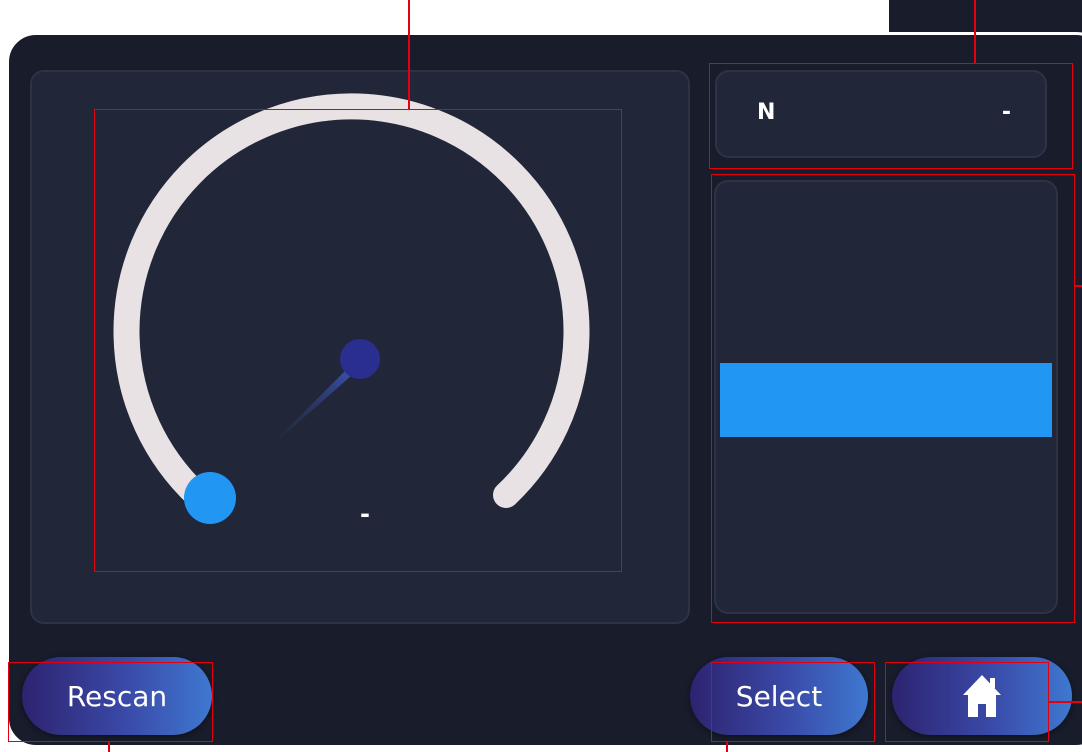 The width and height of the screenshot is (1082, 752). What do you see at coordinates (308, 410) in the screenshot?
I see `gauge-needle` at bounding box center [308, 410].